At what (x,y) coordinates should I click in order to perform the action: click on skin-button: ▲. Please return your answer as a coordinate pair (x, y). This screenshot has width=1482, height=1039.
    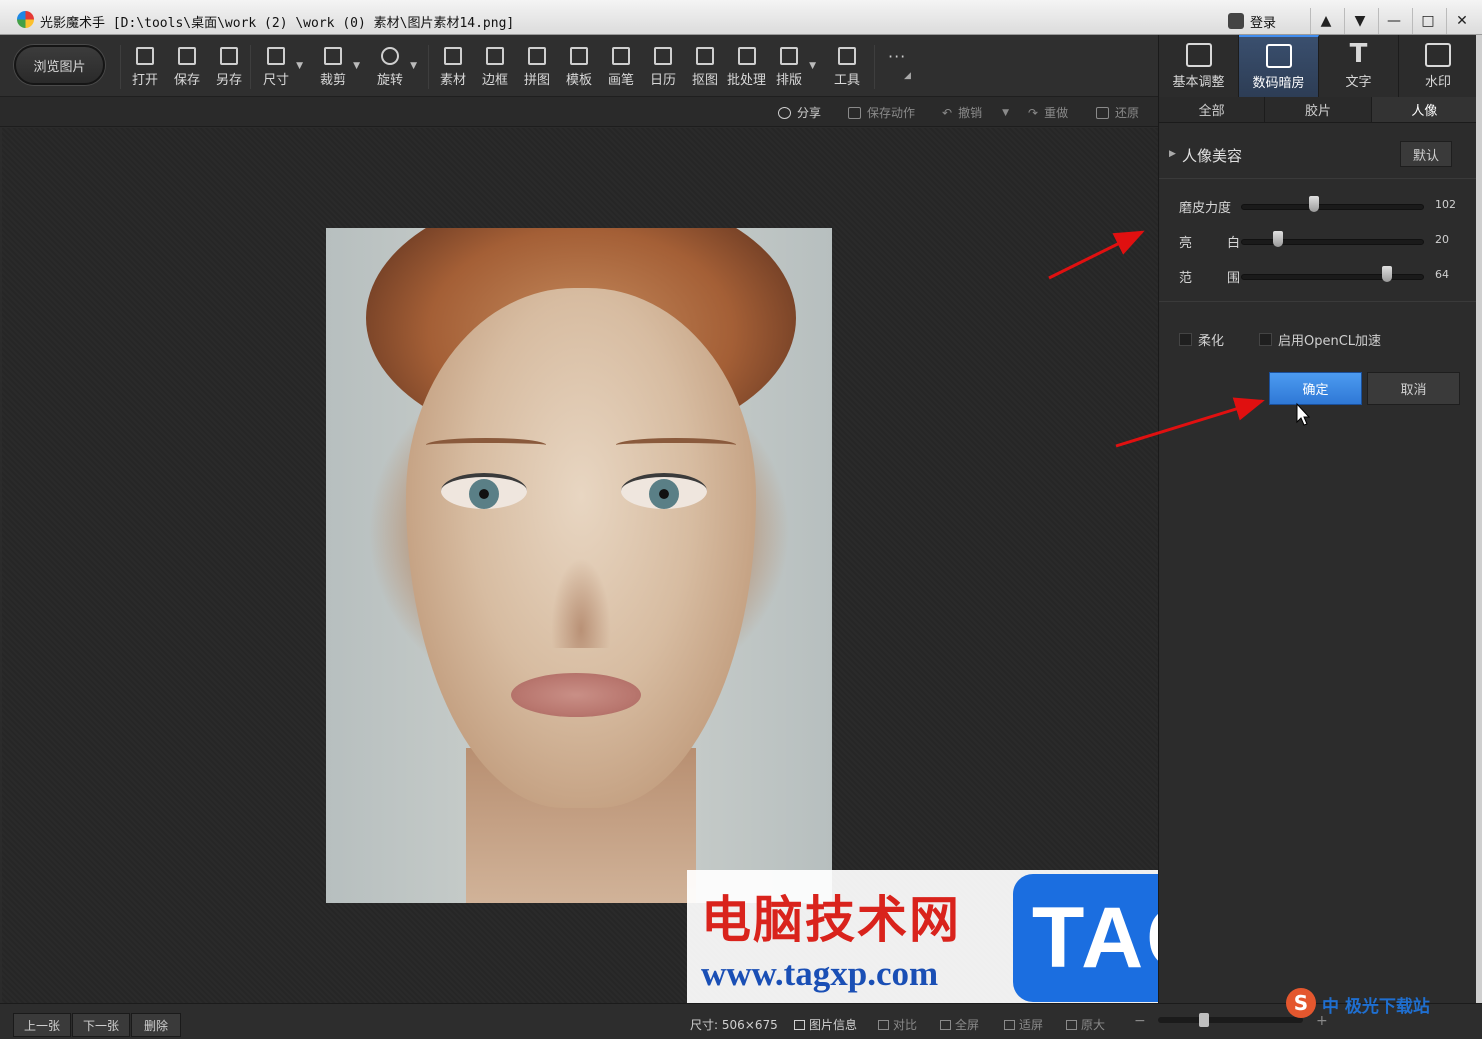
    Looking at the image, I should click on (1325, 21).